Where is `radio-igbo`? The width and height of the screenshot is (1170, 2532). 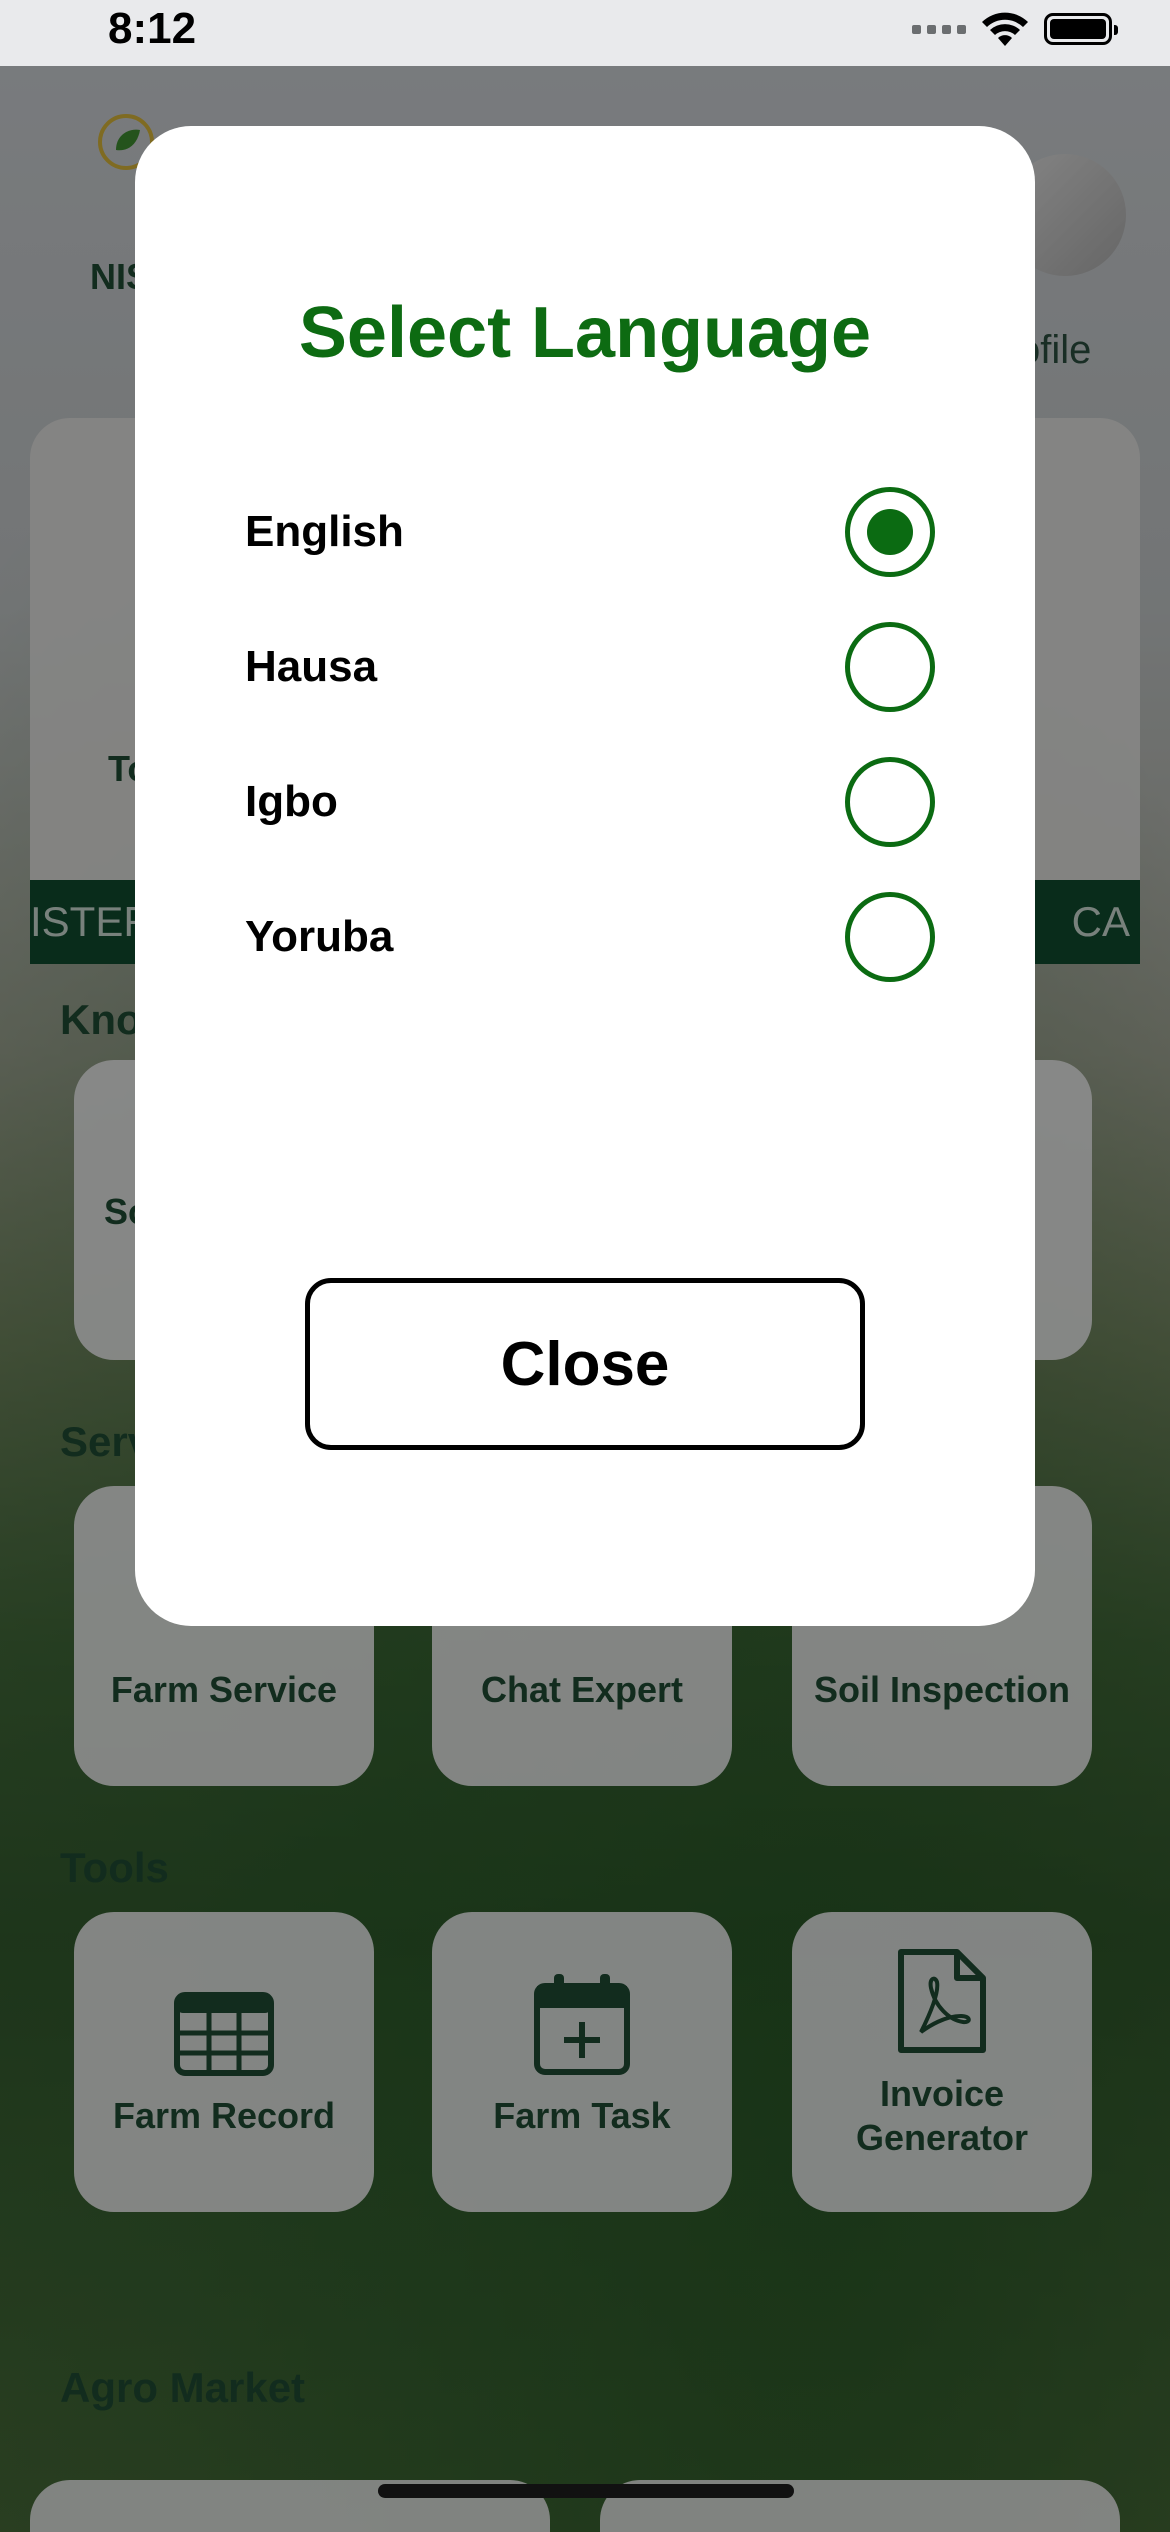 radio-igbo is located at coordinates (890, 802).